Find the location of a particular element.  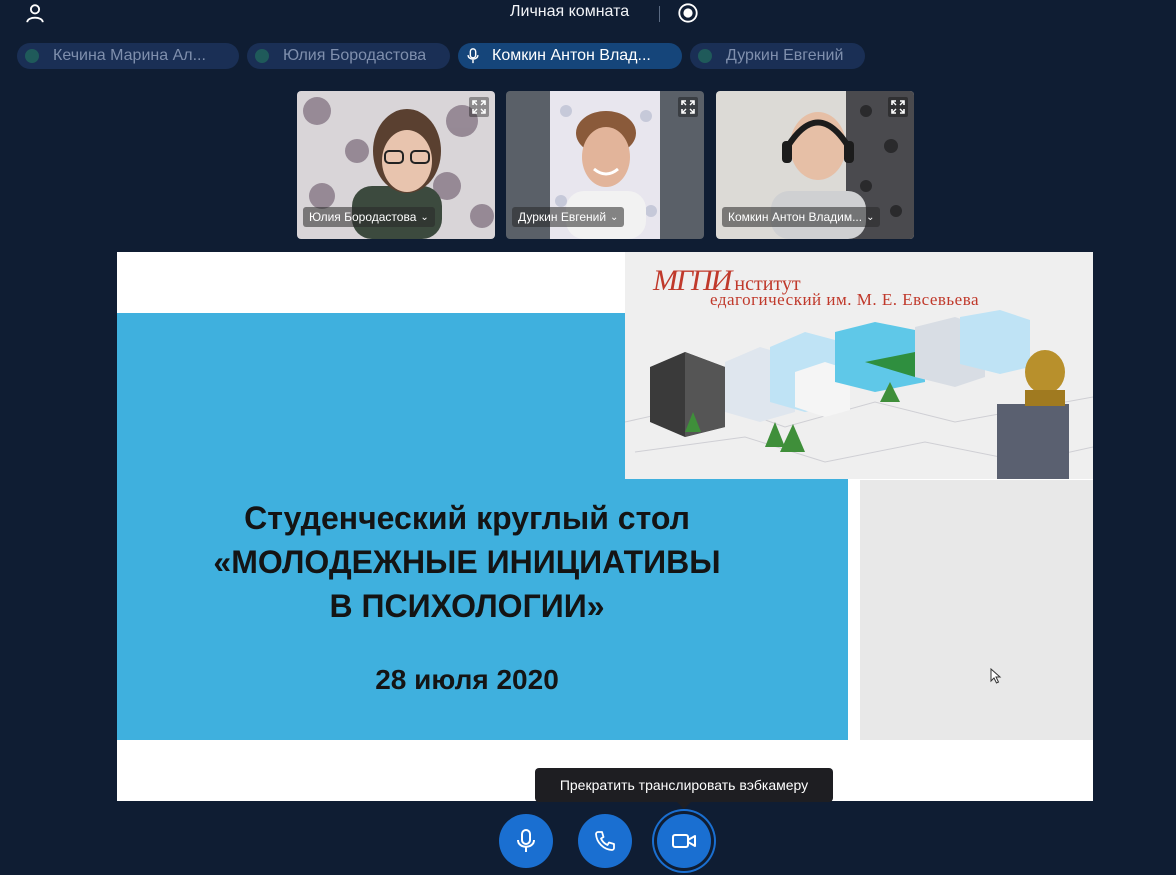

end-call-button is located at coordinates (605, 841).